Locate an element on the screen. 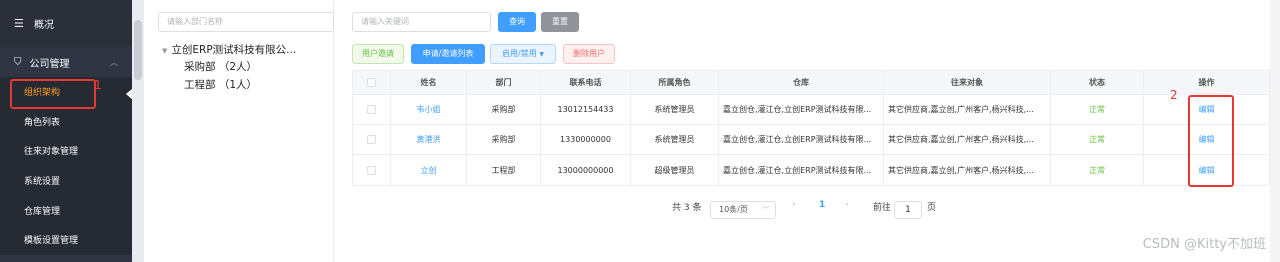 This screenshot has height=262, width=1280. sidebar-item-label: 角色列表 is located at coordinates (42, 122).